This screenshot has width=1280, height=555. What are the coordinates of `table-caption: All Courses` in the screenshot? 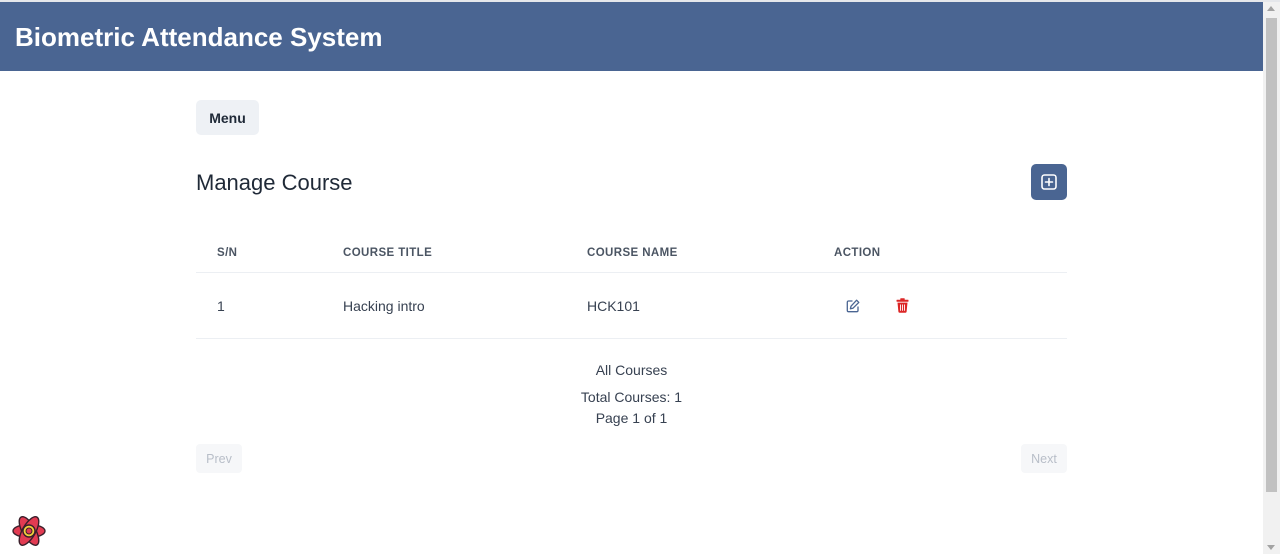 It's located at (631, 370).